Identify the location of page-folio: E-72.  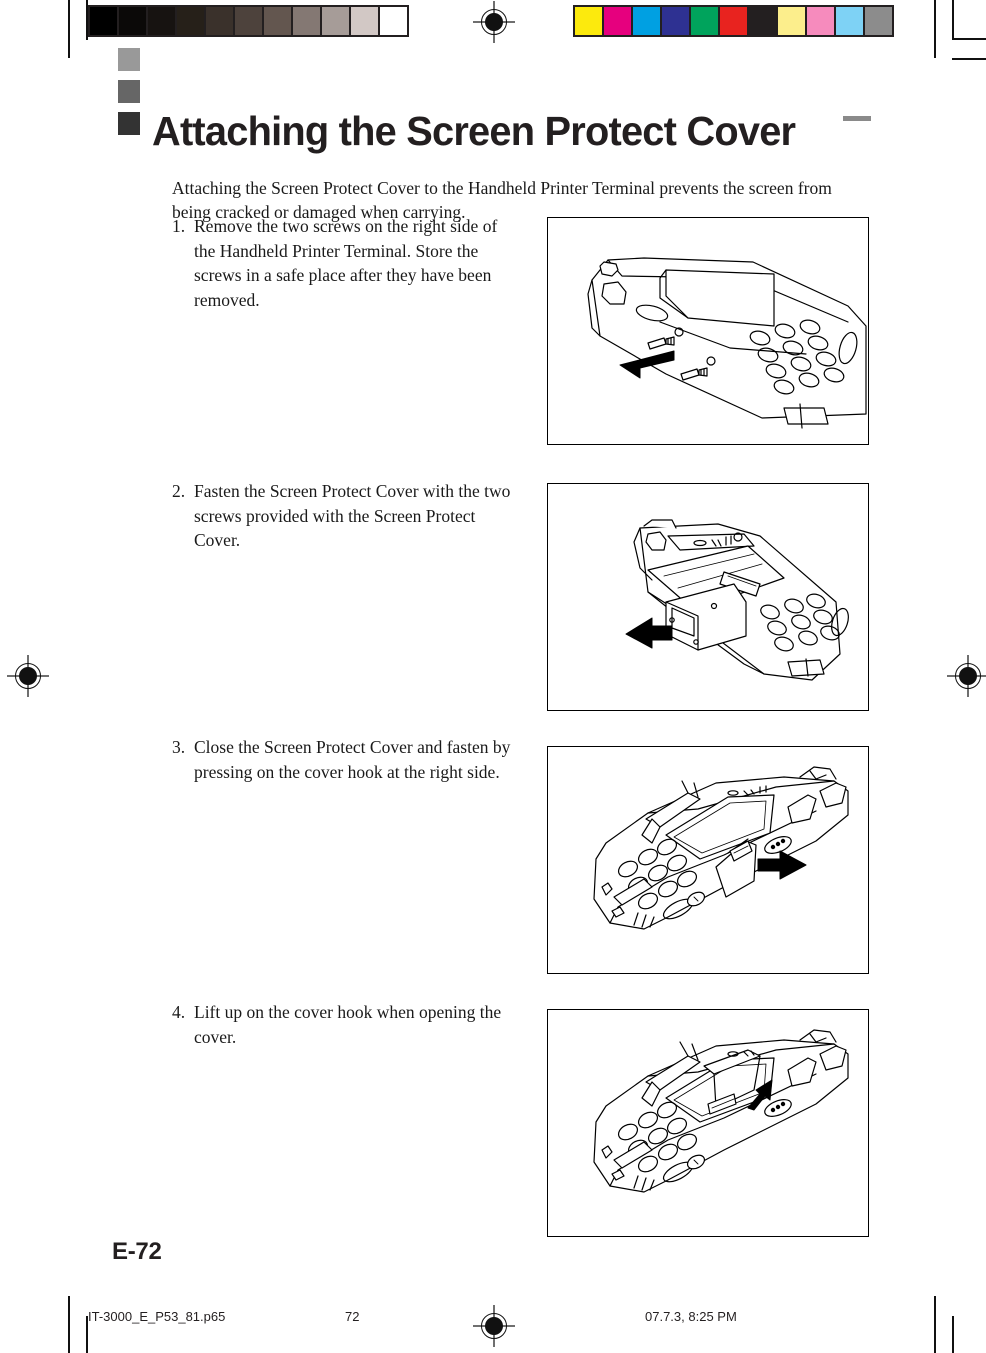
(137, 1251).